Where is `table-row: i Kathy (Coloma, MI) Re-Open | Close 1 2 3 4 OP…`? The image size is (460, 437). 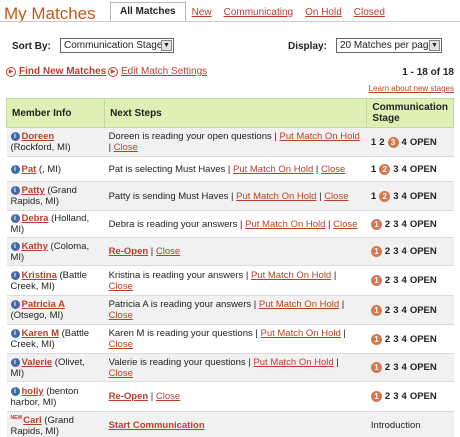
table-row: i Kathy (Coloma, MI) Re-Open | Close 1 2 3 4 OP… is located at coordinates (230, 251).